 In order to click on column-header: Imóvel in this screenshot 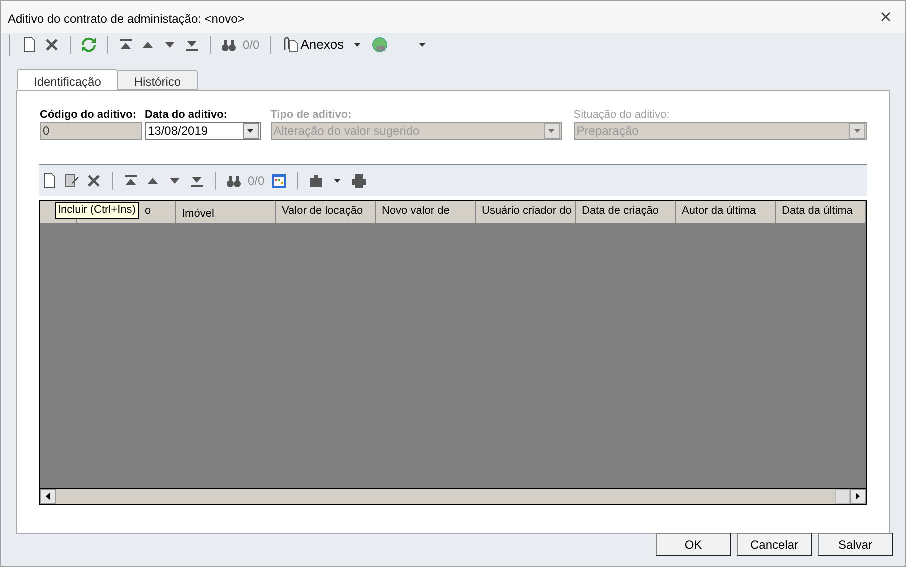, I will do `click(226, 212)`.